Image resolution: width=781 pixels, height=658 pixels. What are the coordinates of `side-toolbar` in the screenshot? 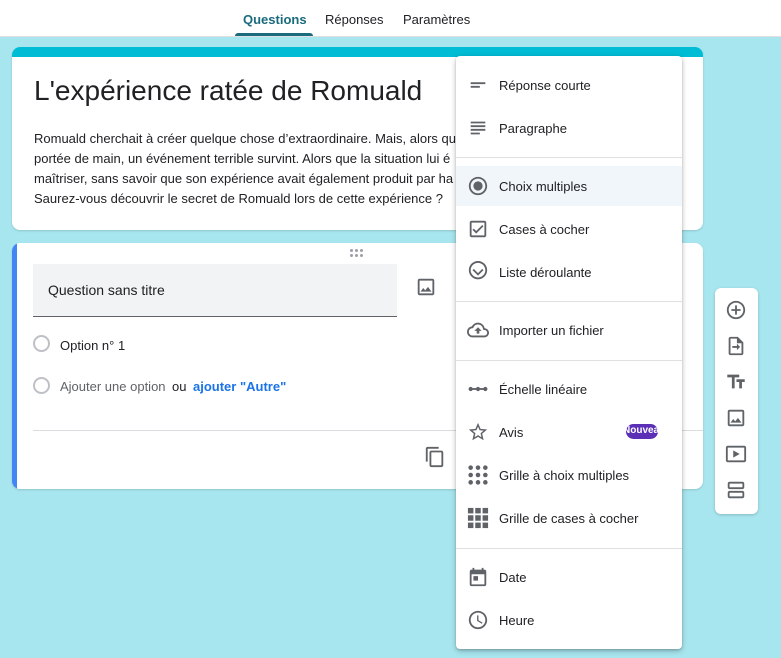 It's located at (736, 401).